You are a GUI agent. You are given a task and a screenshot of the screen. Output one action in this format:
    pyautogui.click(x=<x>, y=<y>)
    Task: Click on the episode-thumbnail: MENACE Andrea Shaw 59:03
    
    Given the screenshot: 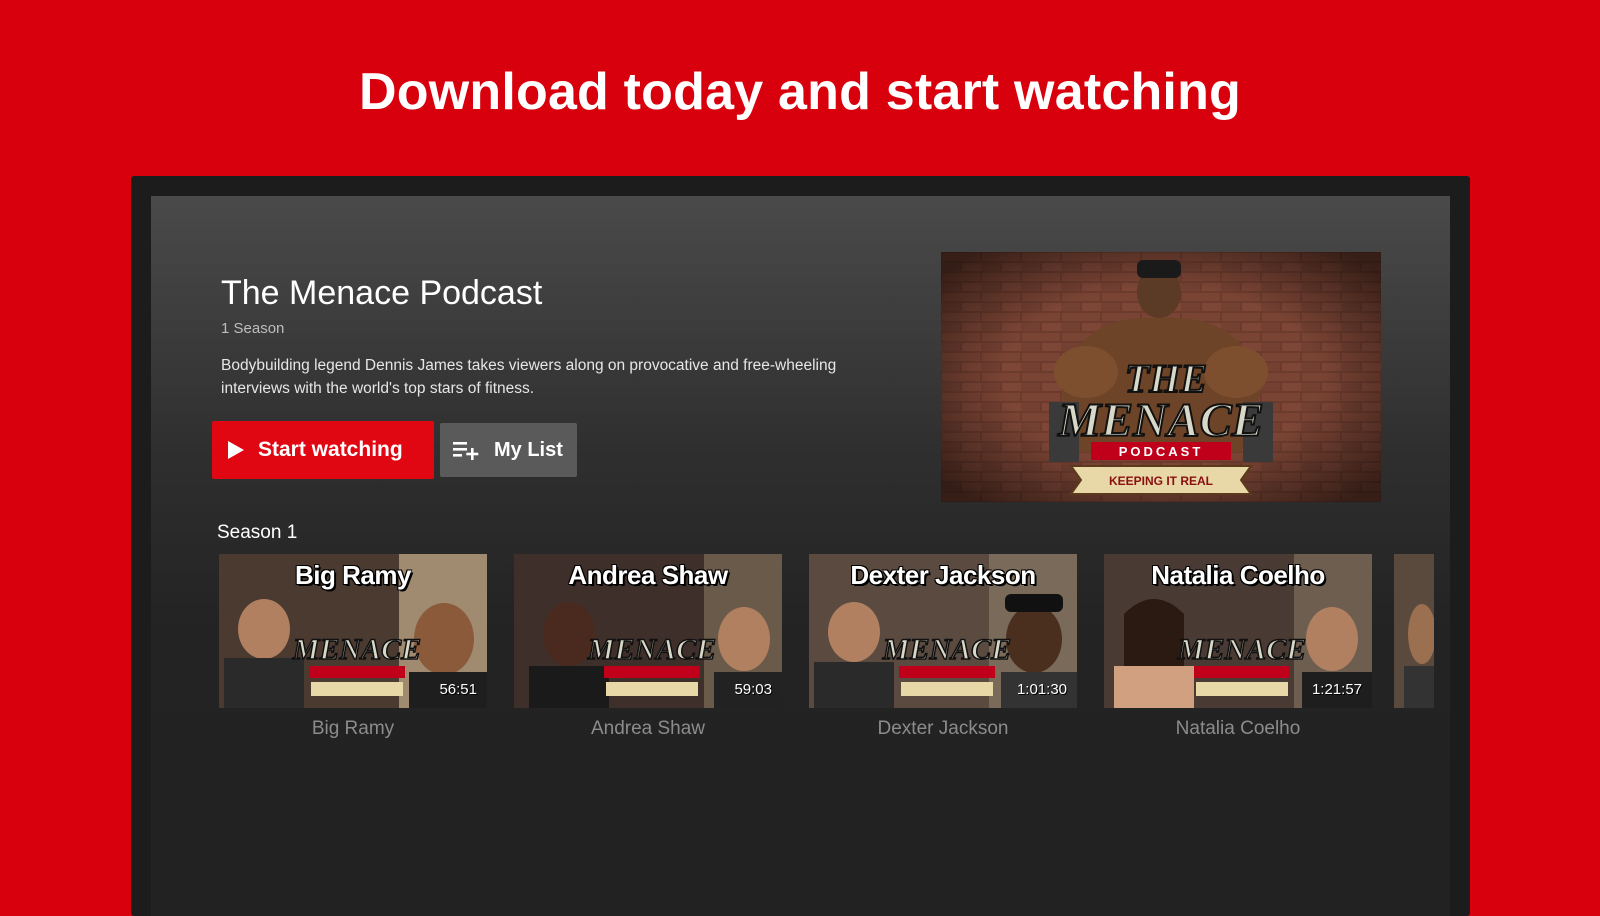 What is the action you would take?
    pyautogui.click(x=648, y=631)
    